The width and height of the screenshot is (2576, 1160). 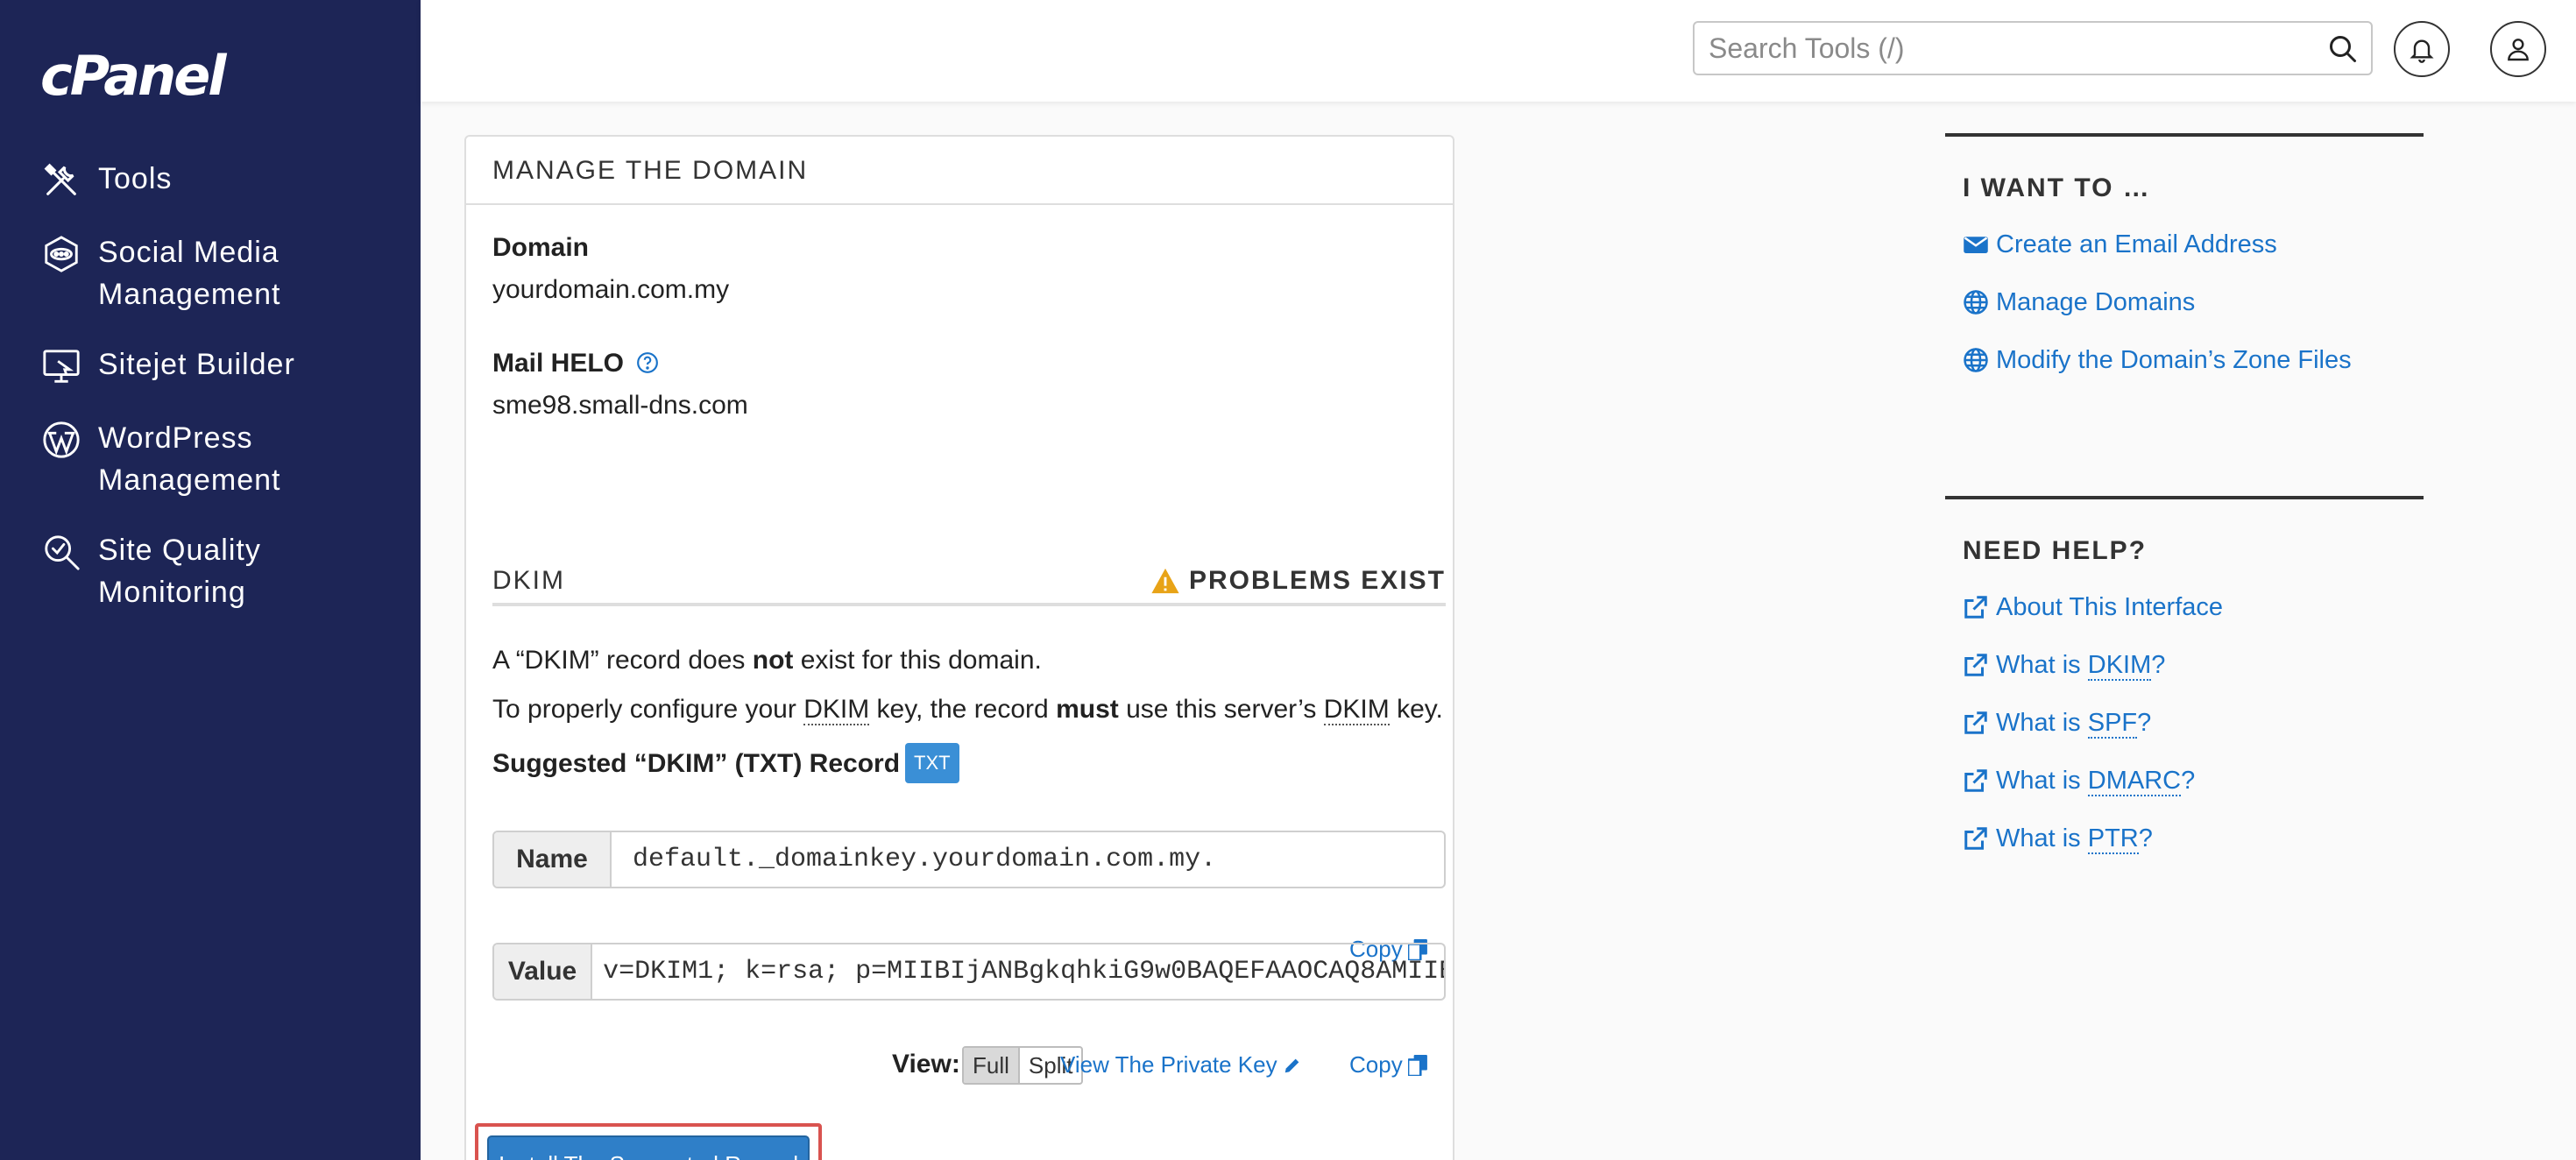 I want to click on dkim-status: PROBLEMS EXIST, so click(x=1298, y=581).